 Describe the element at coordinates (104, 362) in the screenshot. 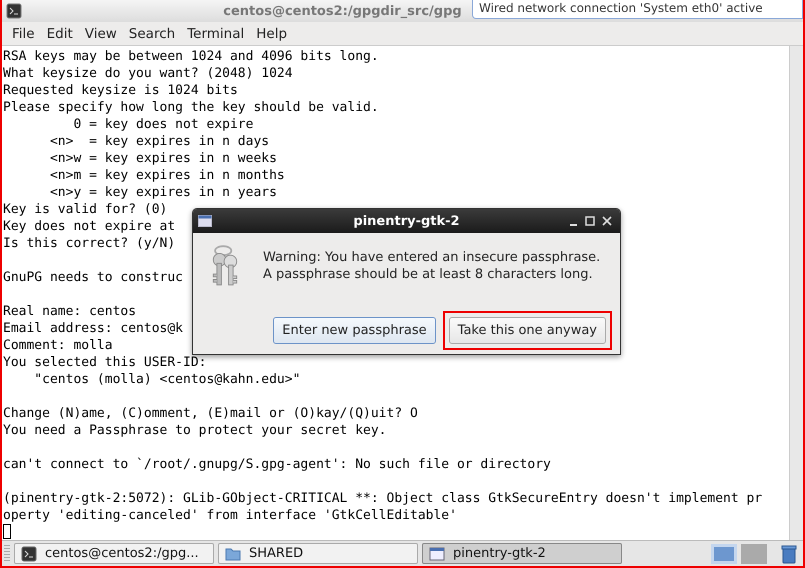

I see `terminal-line: You selected this USER-ID:` at that location.